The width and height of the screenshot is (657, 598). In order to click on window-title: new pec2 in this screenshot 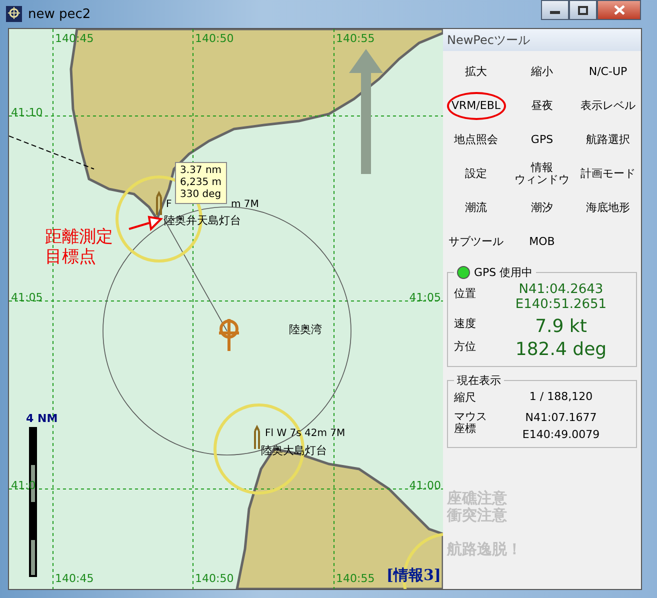, I will do `click(59, 14)`.